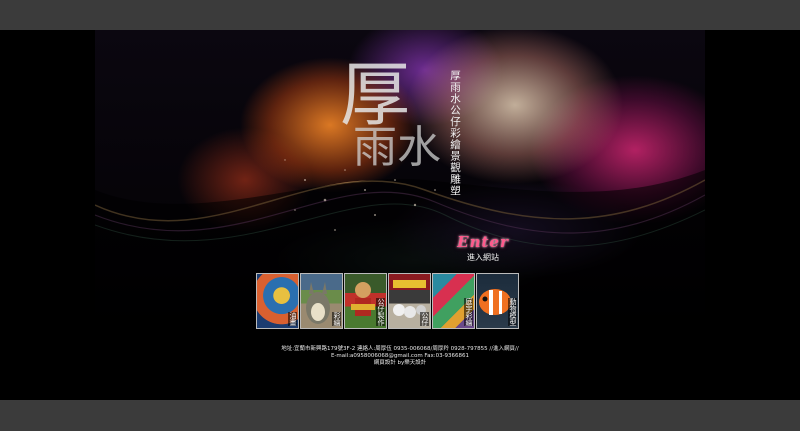 This screenshot has width=800, height=431. What do you see at coordinates (468, 312) in the screenshot?
I see `thumbnail-caption: 庭宇彩繪` at bounding box center [468, 312].